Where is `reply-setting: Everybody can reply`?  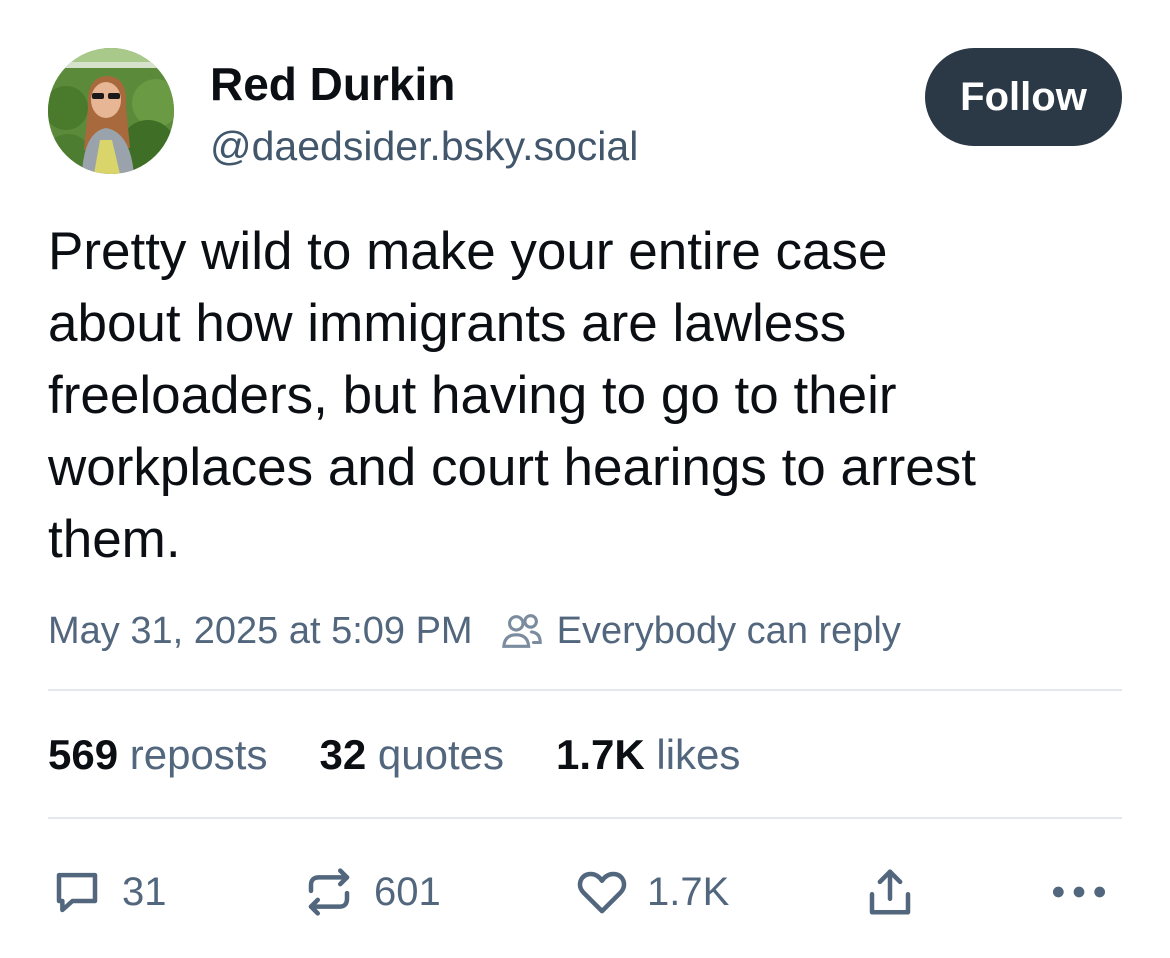
reply-setting: Everybody can reply is located at coordinates (700, 631).